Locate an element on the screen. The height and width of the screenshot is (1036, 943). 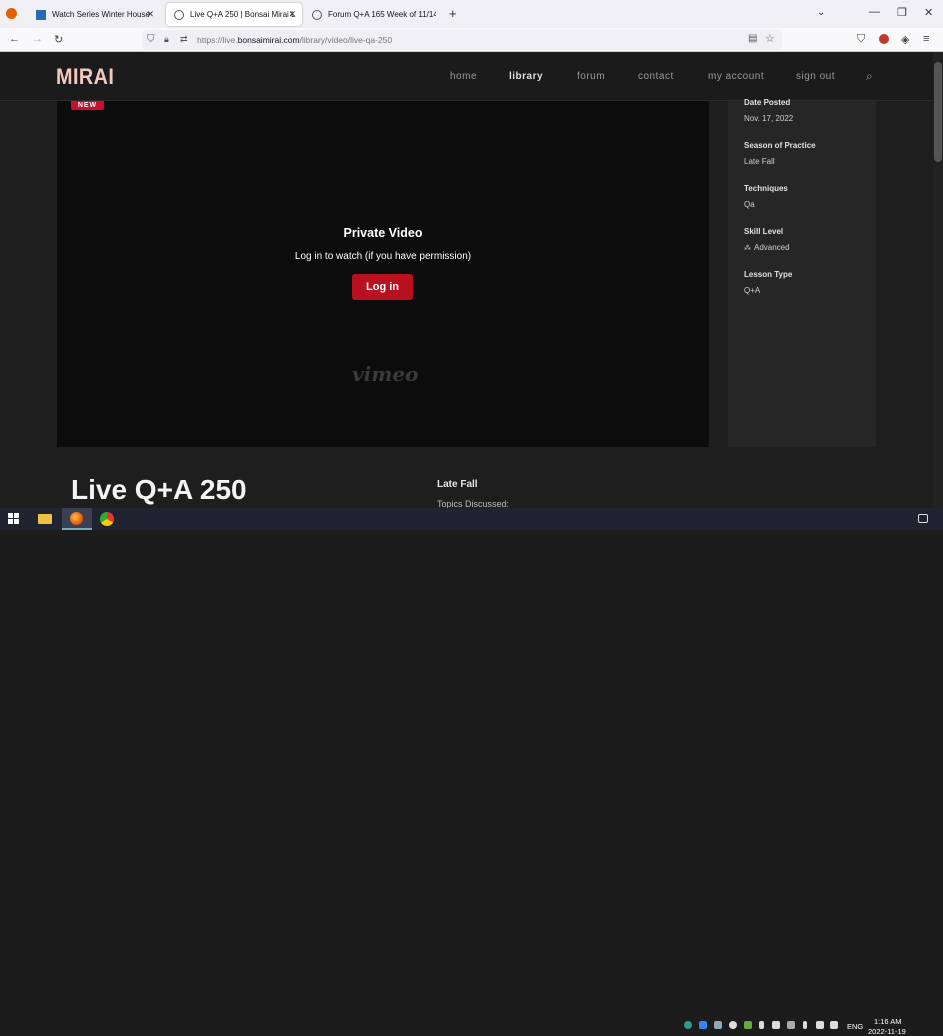
season-label: Season of Practice is located at coordinates (780, 145).